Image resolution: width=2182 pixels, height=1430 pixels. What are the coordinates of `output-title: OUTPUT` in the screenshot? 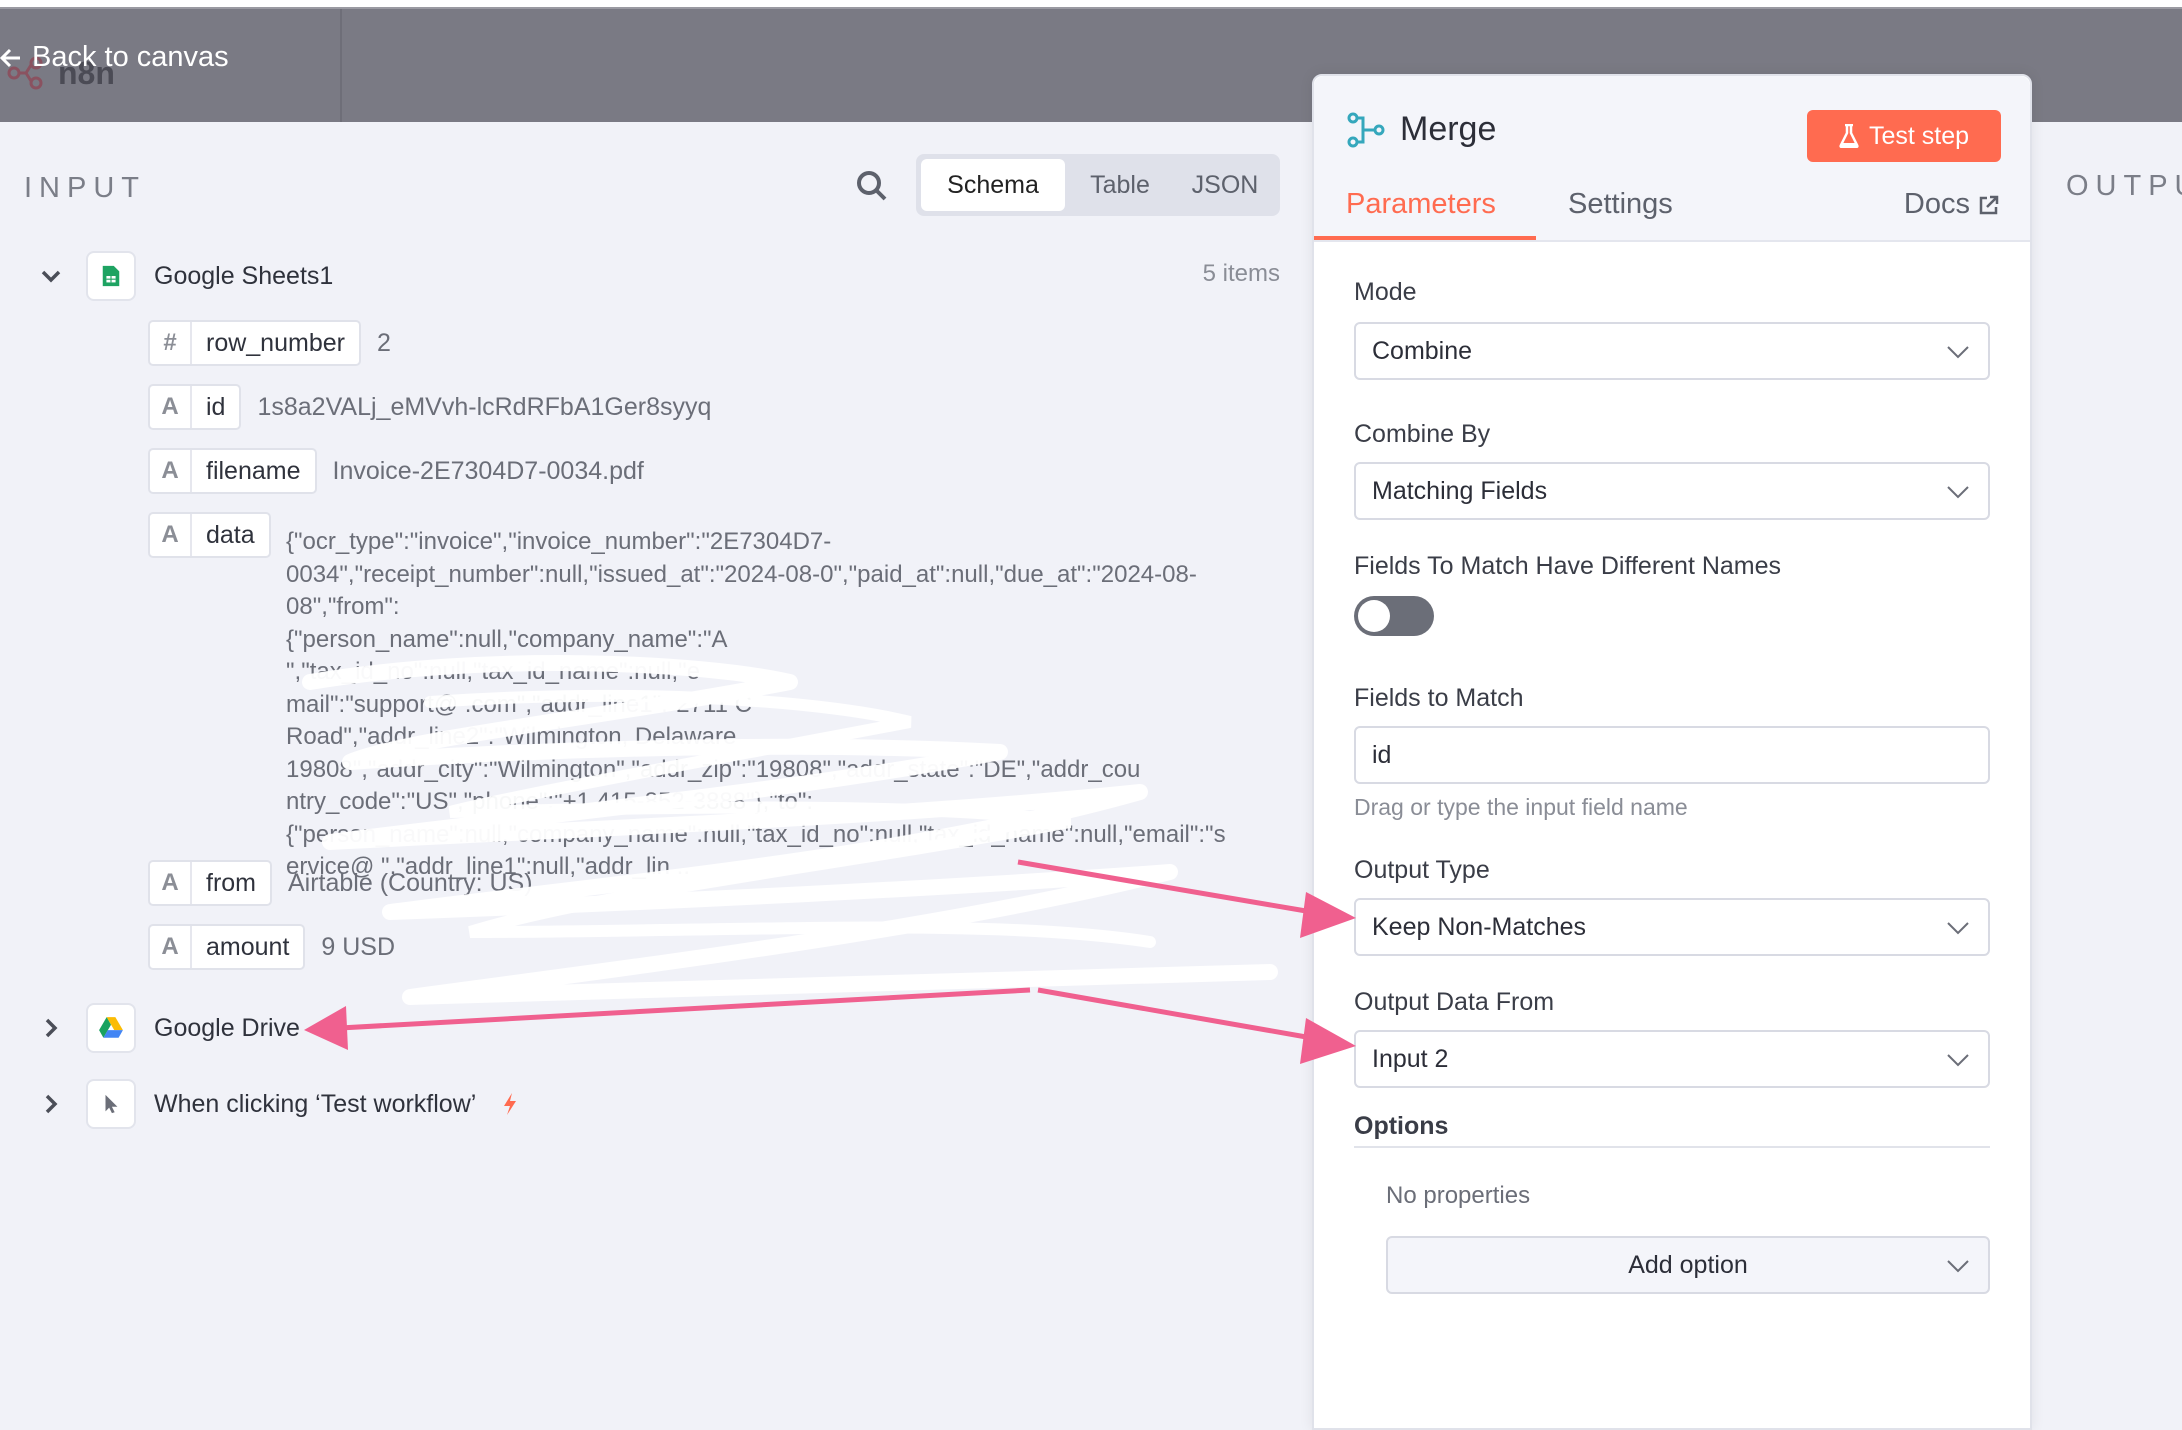 It's located at (2124, 186).